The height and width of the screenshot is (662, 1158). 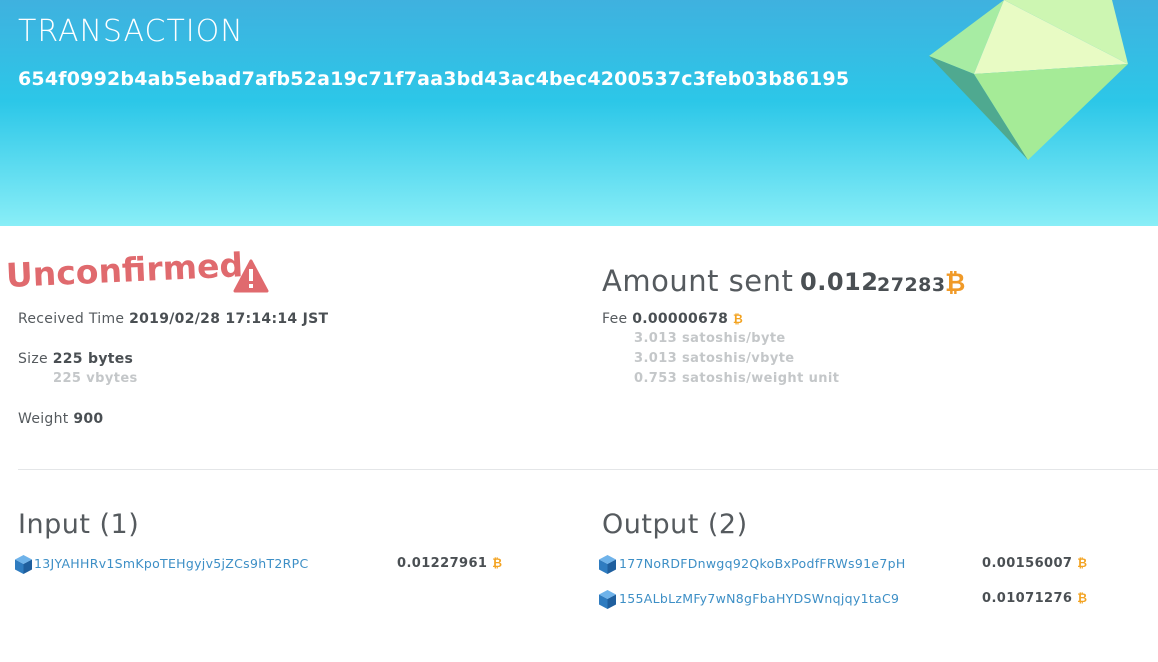 What do you see at coordinates (1027, 563) in the screenshot?
I see `output-value-amount: 0.00156007` at bounding box center [1027, 563].